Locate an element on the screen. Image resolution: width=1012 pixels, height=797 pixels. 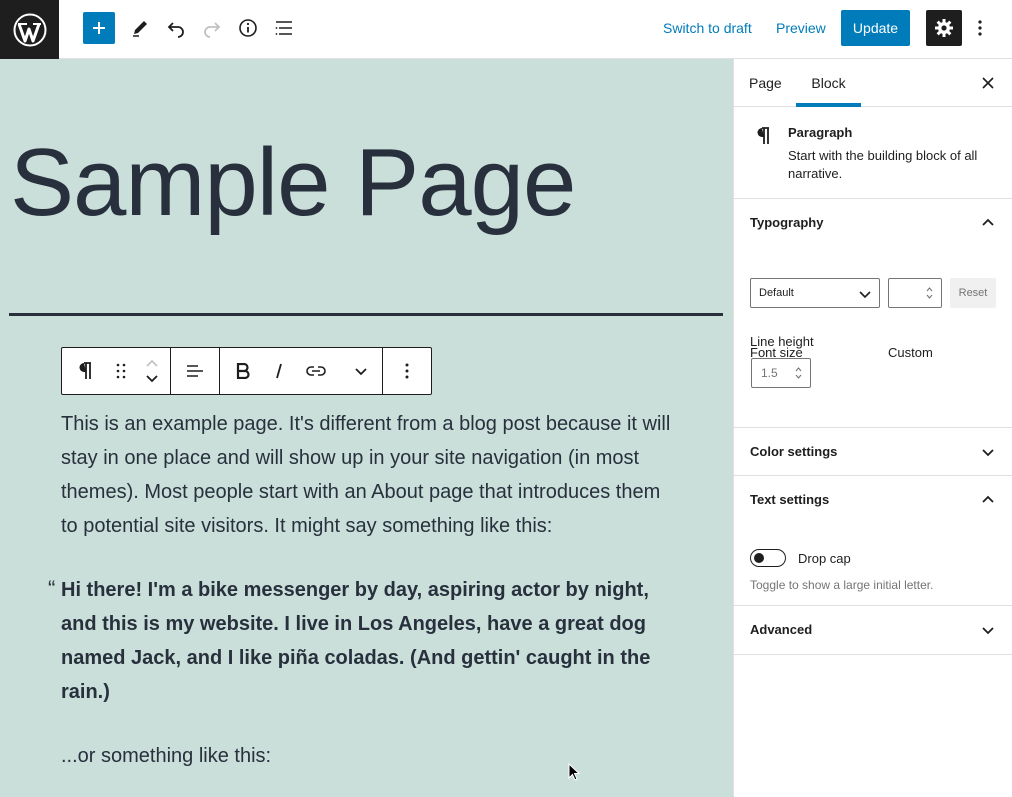
drag-handle is located at coordinates (121, 371).